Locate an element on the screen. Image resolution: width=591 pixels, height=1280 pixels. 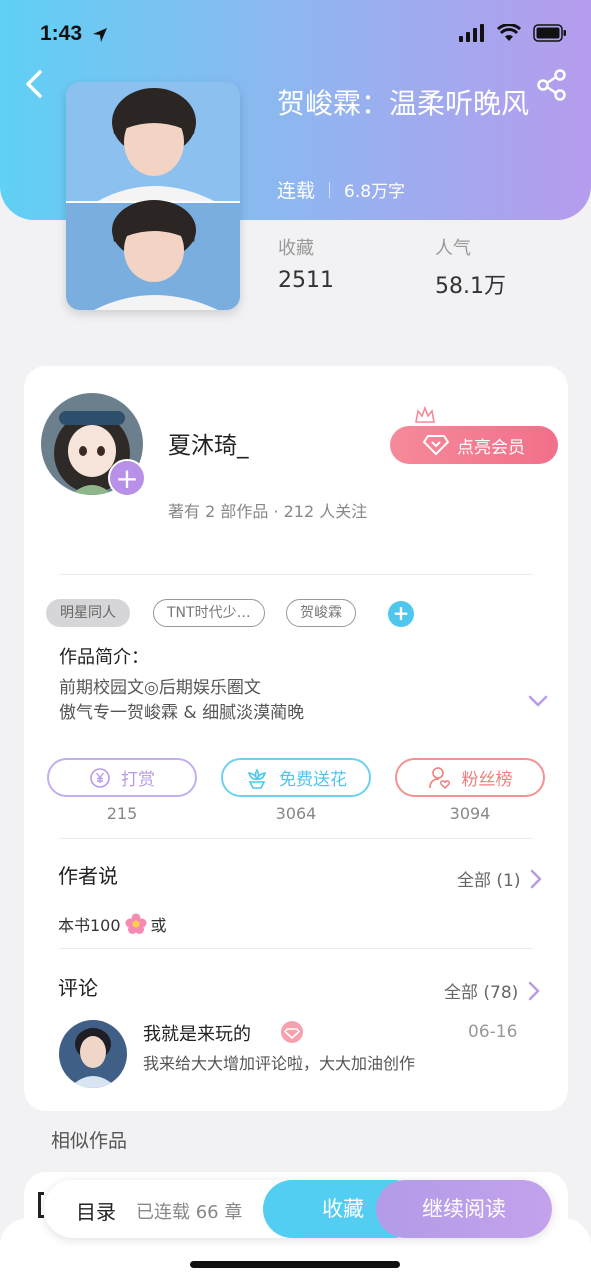
stat-value: 2511 is located at coordinates (306, 280).